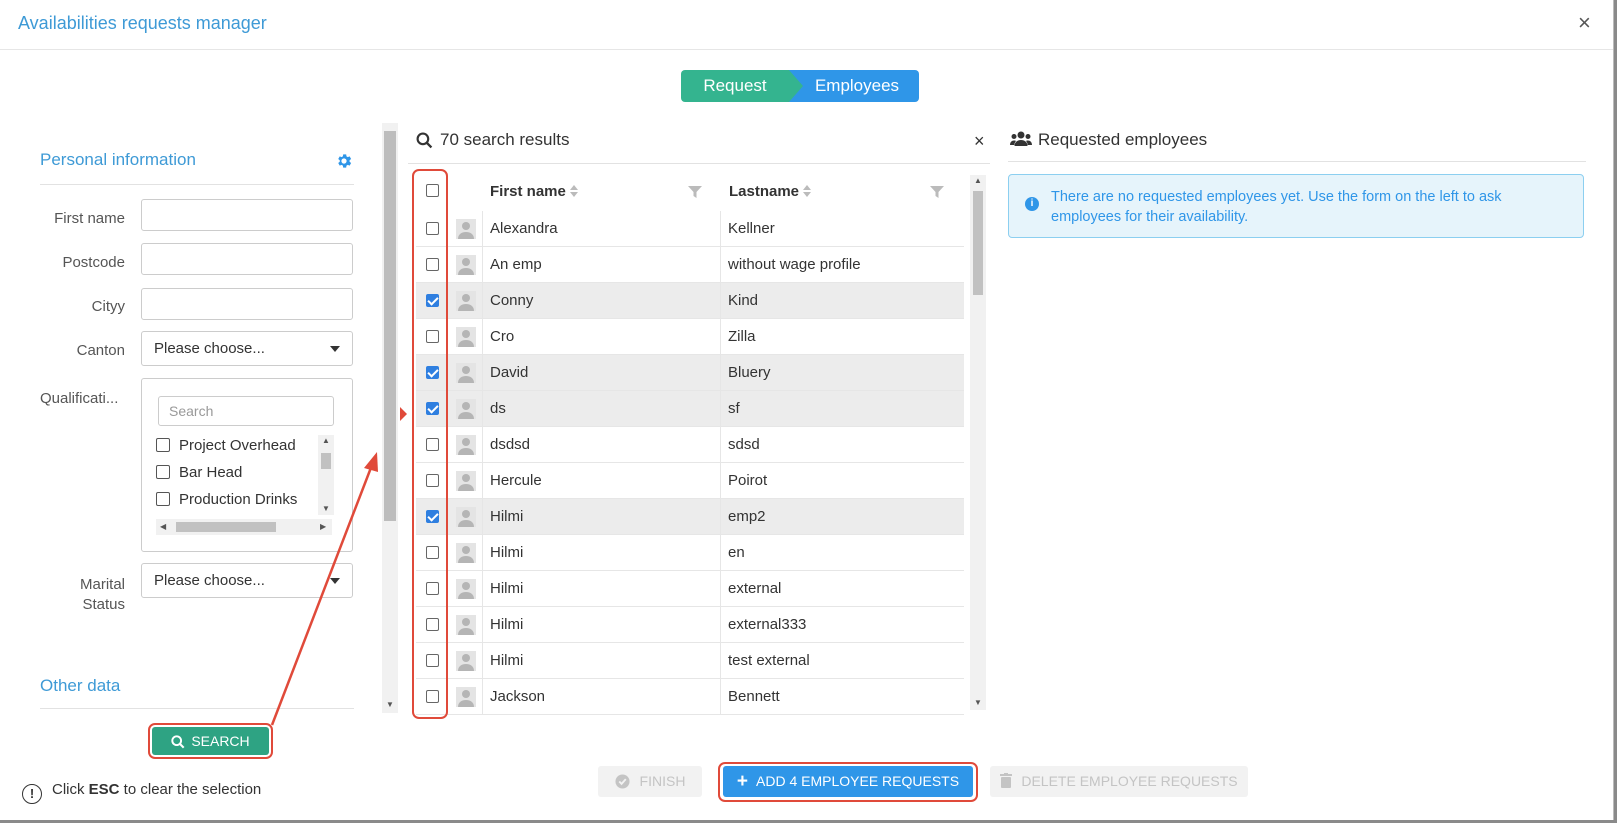  I want to click on table-row: Hercule Poirot, so click(690, 481).